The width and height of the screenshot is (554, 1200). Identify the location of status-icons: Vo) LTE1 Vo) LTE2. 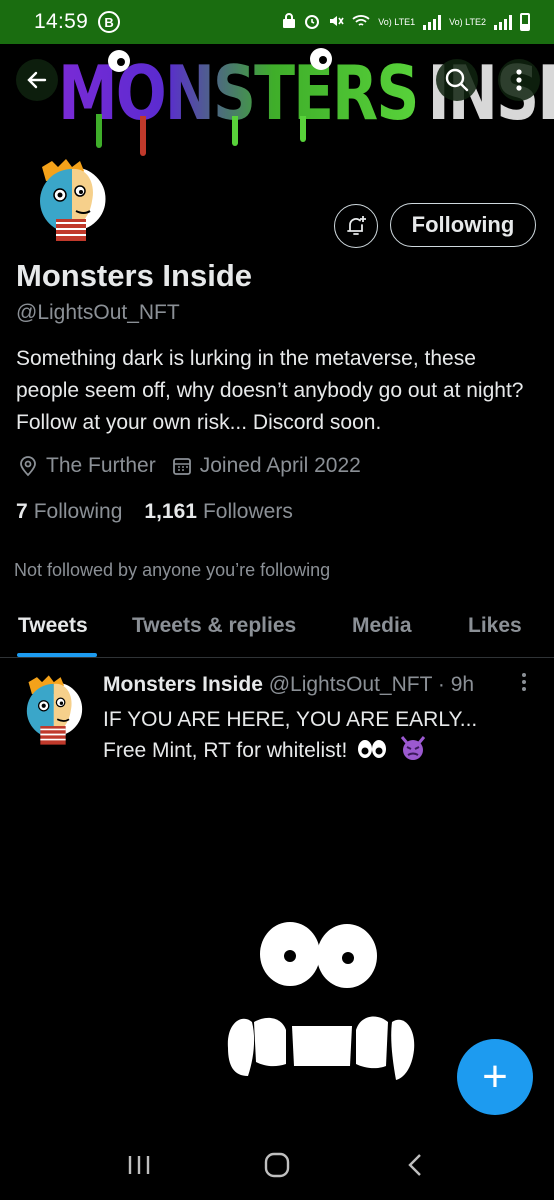
(406, 22).